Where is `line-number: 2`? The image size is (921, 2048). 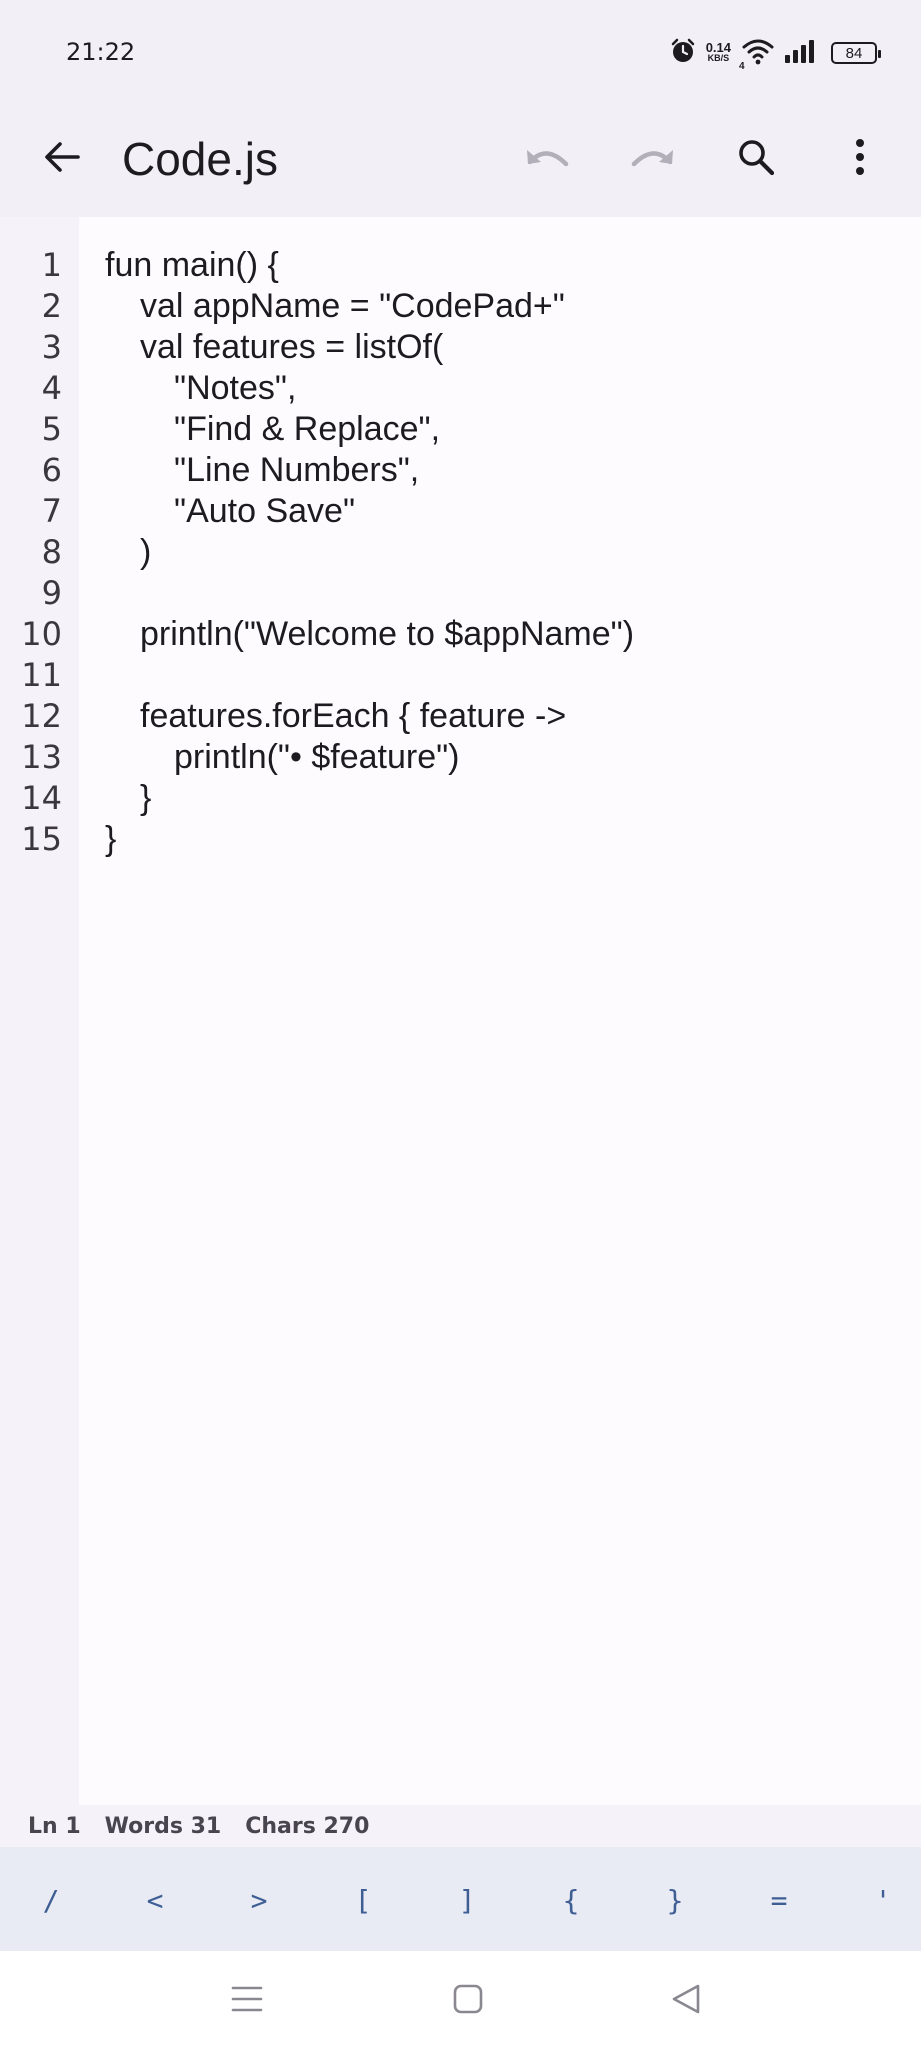 line-number: 2 is located at coordinates (51, 306).